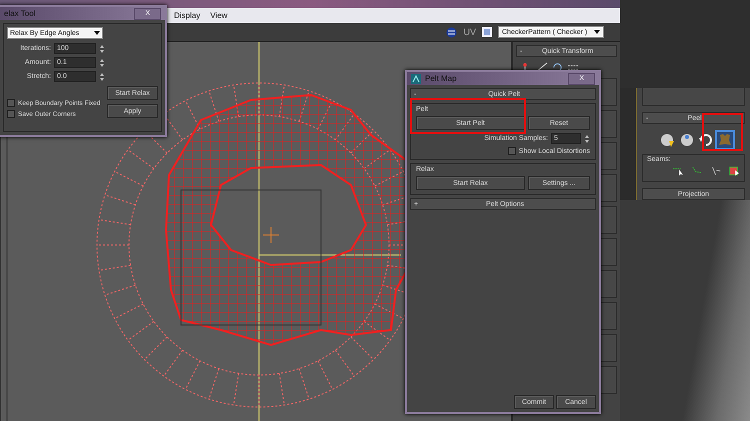 The image size is (750, 421). Describe the element at coordinates (734, 171) in the screenshot. I see `grid-pointer-icon` at that location.